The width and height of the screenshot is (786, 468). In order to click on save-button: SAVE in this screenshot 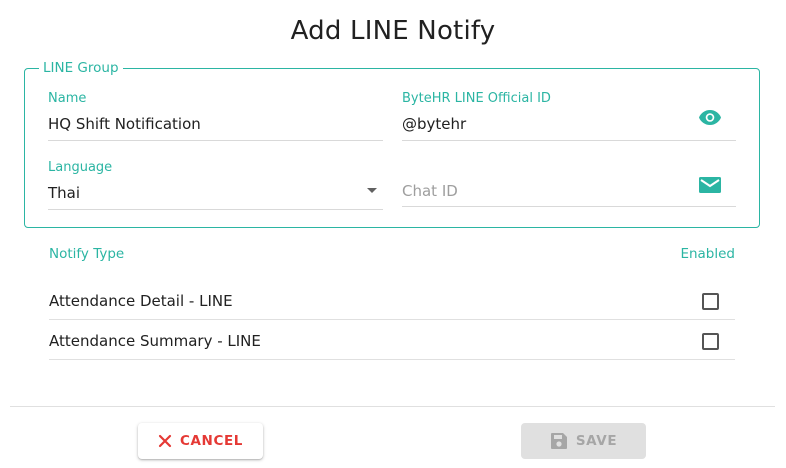, I will do `click(583, 441)`.